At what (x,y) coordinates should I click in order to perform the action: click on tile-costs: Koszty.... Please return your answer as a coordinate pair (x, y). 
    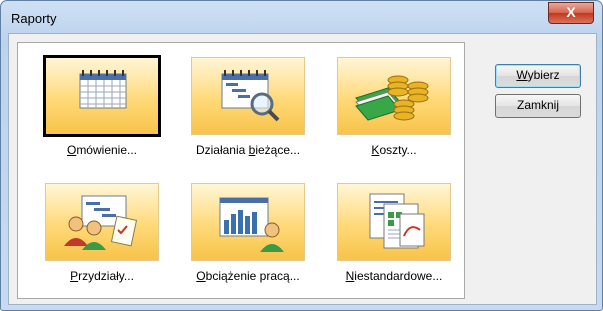
    Looking at the image, I should click on (394, 113).